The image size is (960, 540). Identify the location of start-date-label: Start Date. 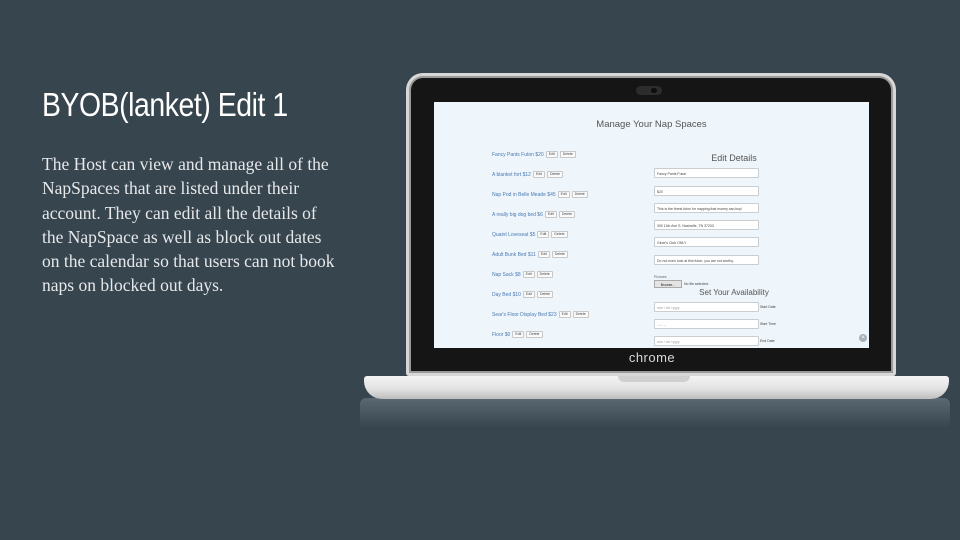
(768, 307).